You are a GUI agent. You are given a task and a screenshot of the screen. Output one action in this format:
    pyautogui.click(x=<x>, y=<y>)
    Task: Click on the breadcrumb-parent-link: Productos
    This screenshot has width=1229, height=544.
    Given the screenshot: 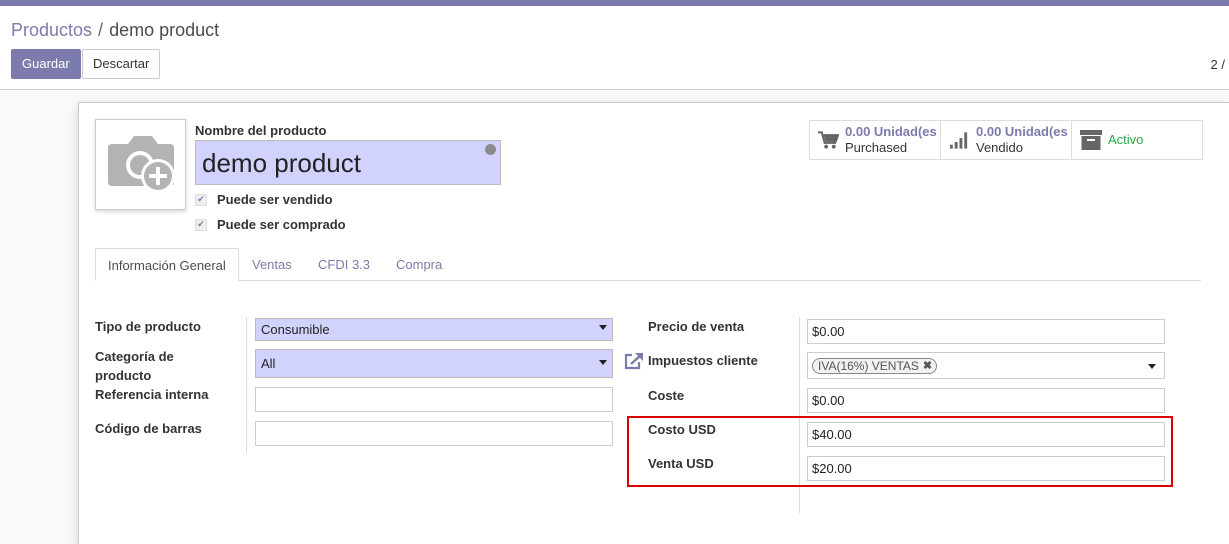 What is the action you would take?
    pyautogui.click(x=51, y=30)
    